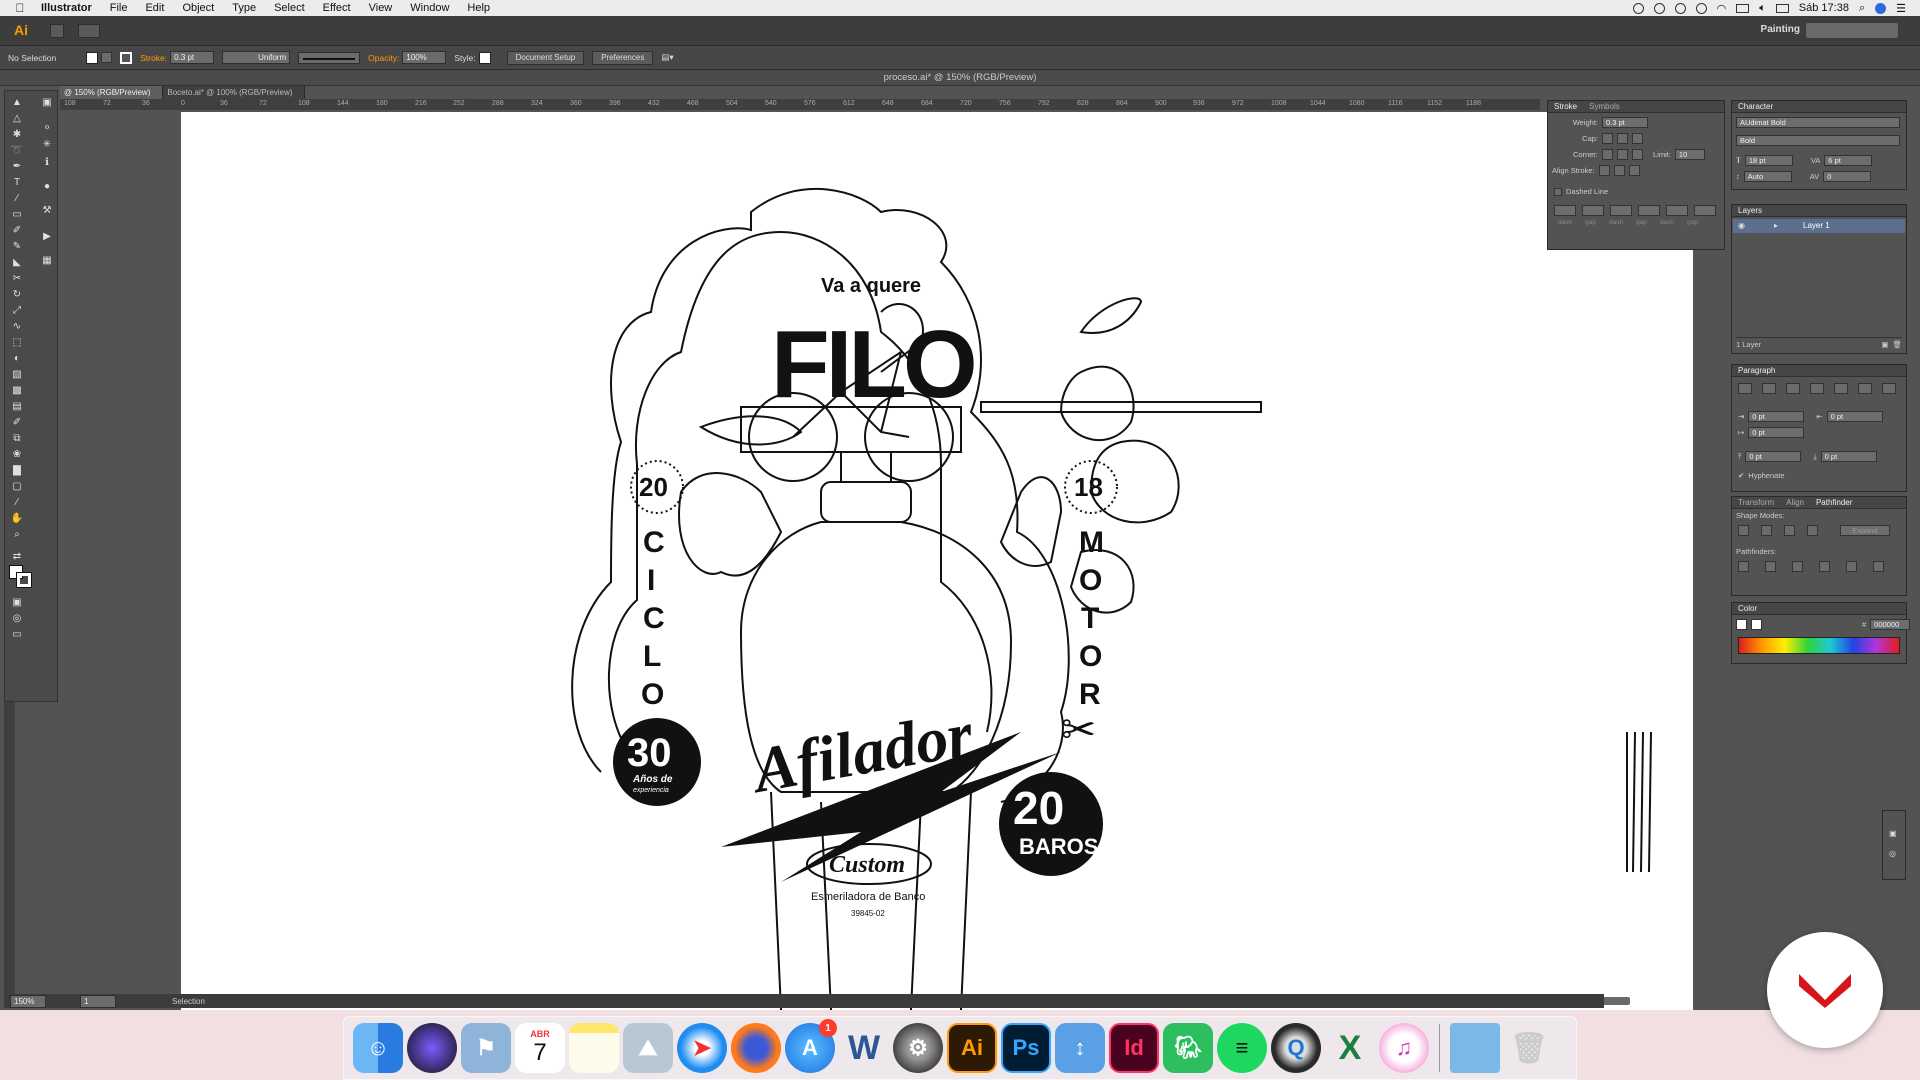 The image size is (1920, 1080). I want to click on delete-layer-icon: 🗑︎, so click(1897, 344).